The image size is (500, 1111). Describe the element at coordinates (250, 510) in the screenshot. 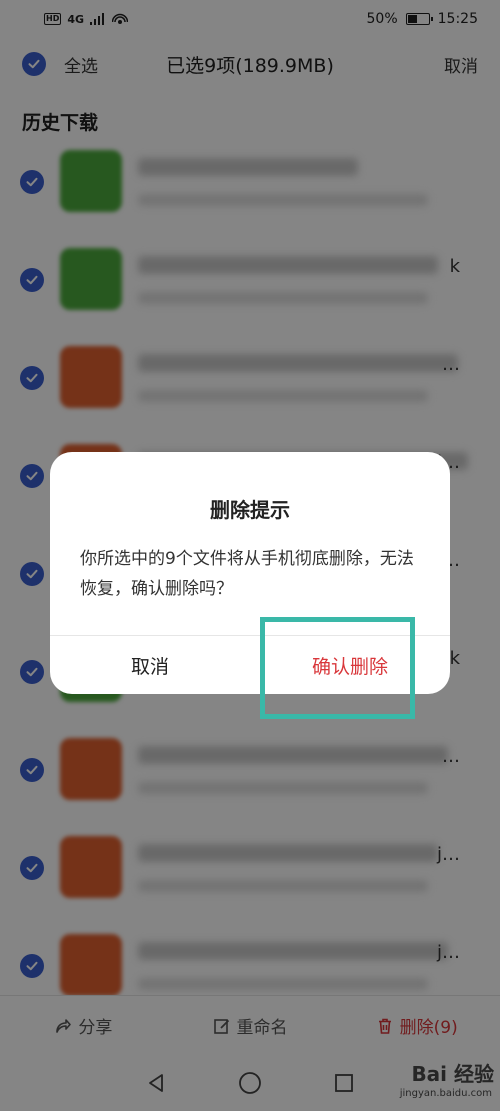

I see `dialog-title: 删除提示` at that location.